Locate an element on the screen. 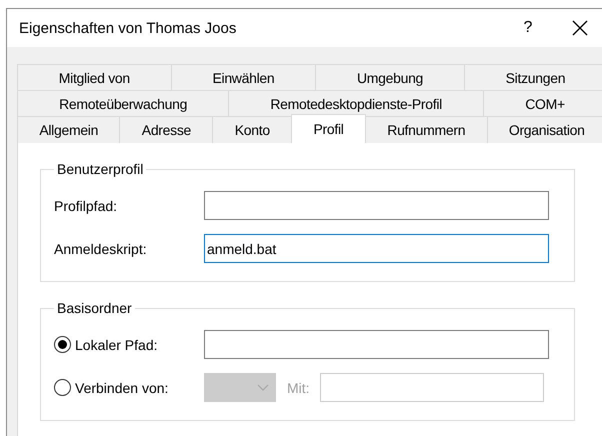  radio-button: Verbinden von: is located at coordinates (129, 387).